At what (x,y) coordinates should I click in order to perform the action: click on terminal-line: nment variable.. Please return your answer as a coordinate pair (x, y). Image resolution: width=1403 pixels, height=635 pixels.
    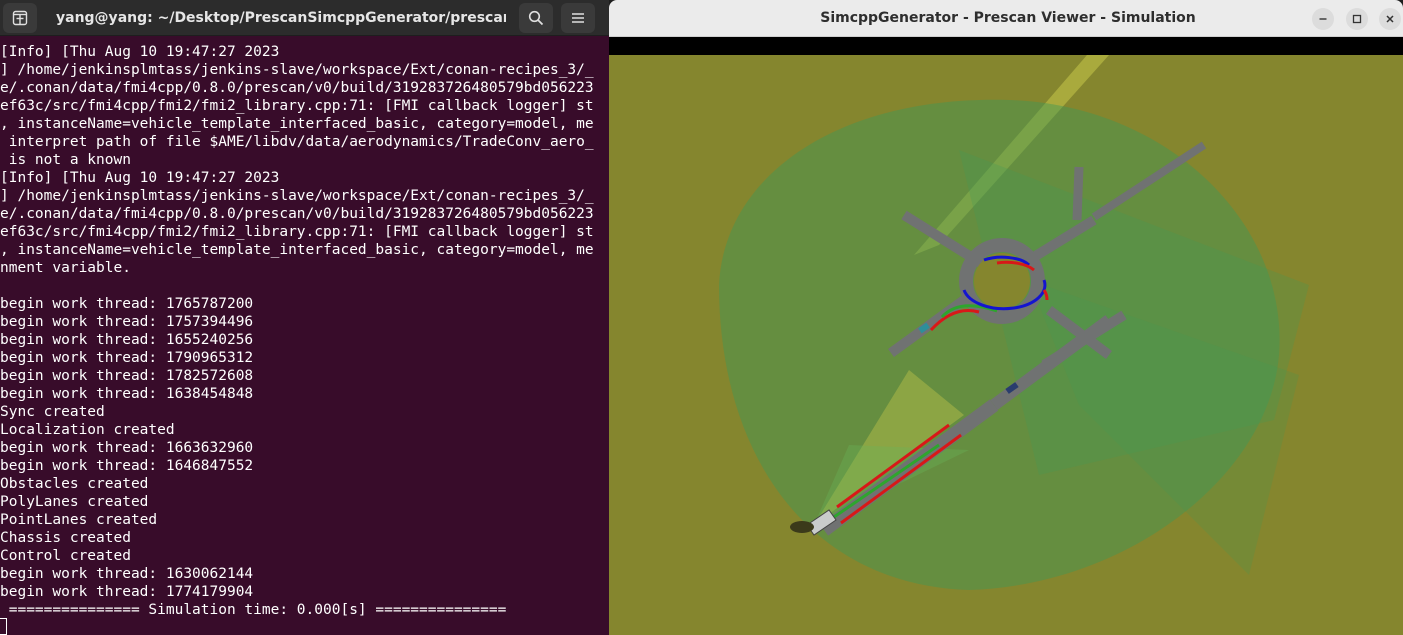
    Looking at the image, I should click on (65, 268).